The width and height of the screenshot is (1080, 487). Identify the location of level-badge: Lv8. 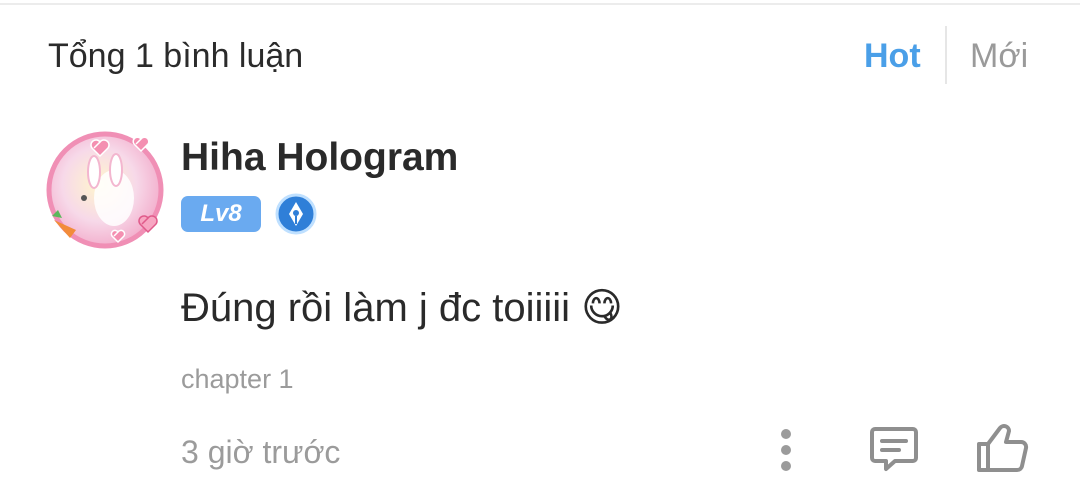
(221, 214).